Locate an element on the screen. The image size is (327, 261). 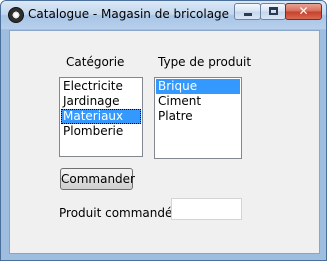
product-type-label: Type de produit is located at coordinates (205, 62).